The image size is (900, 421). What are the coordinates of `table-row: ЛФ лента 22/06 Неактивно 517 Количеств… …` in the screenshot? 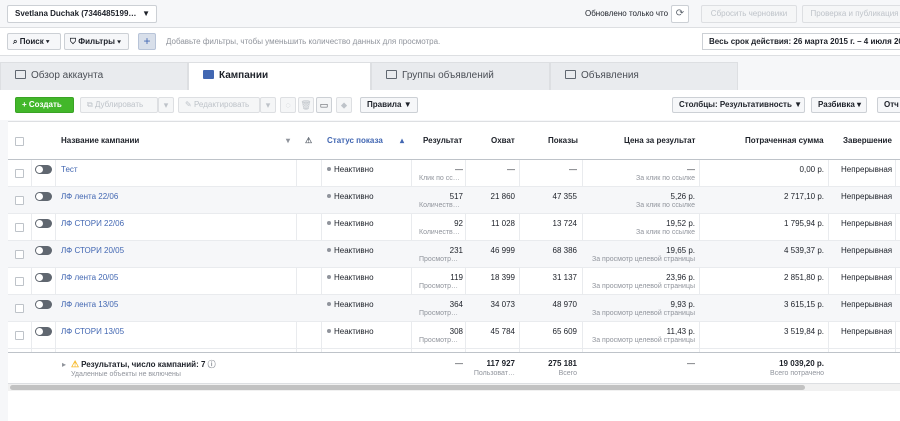 It's located at (454, 200).